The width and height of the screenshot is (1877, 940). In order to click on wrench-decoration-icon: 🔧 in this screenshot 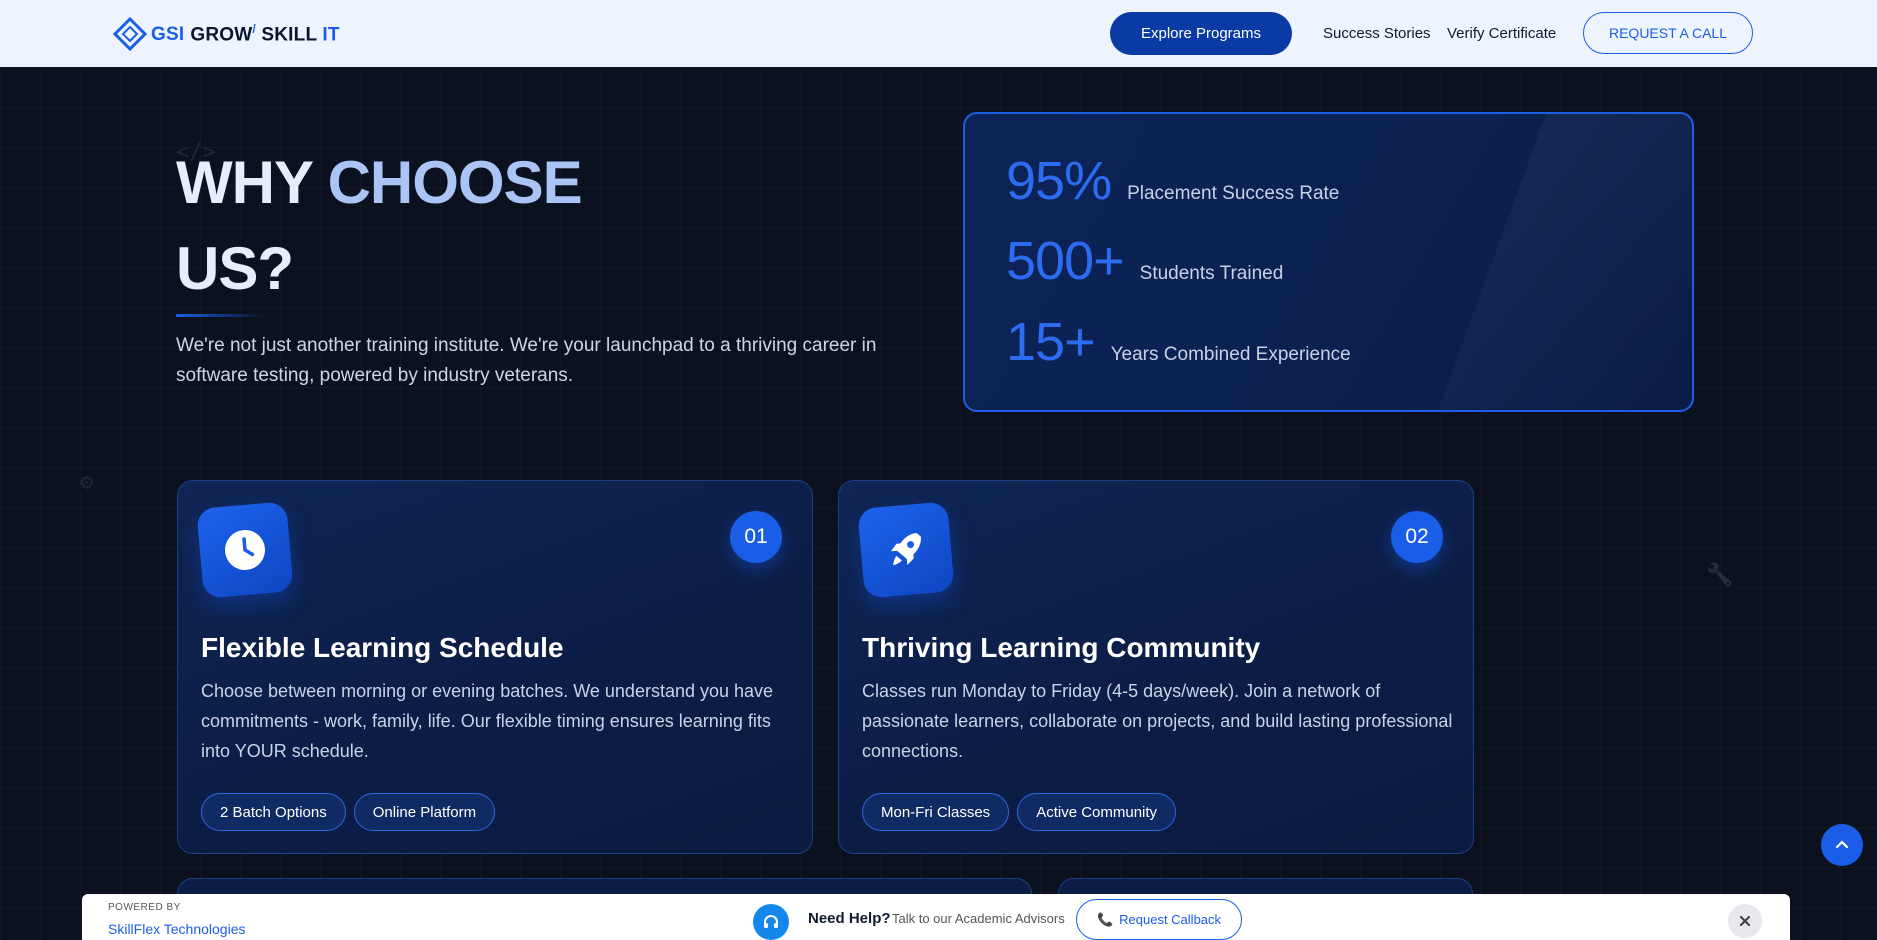, I will do `click(1720, 575)`.